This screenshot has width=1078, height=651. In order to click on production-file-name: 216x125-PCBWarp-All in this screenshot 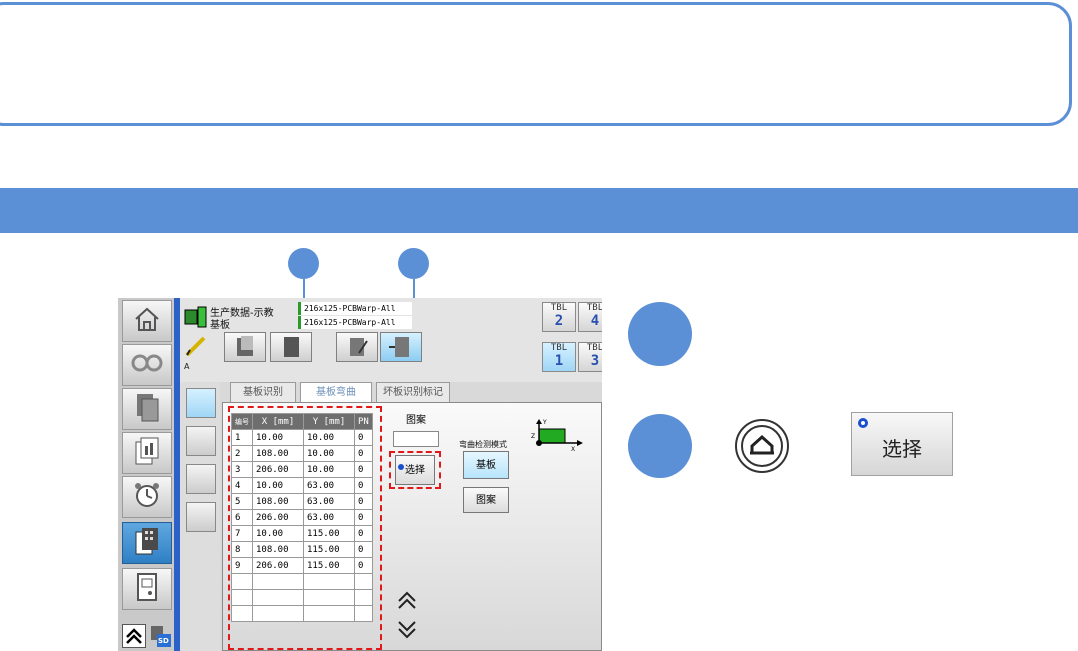, I will do `click(355, 308)`.